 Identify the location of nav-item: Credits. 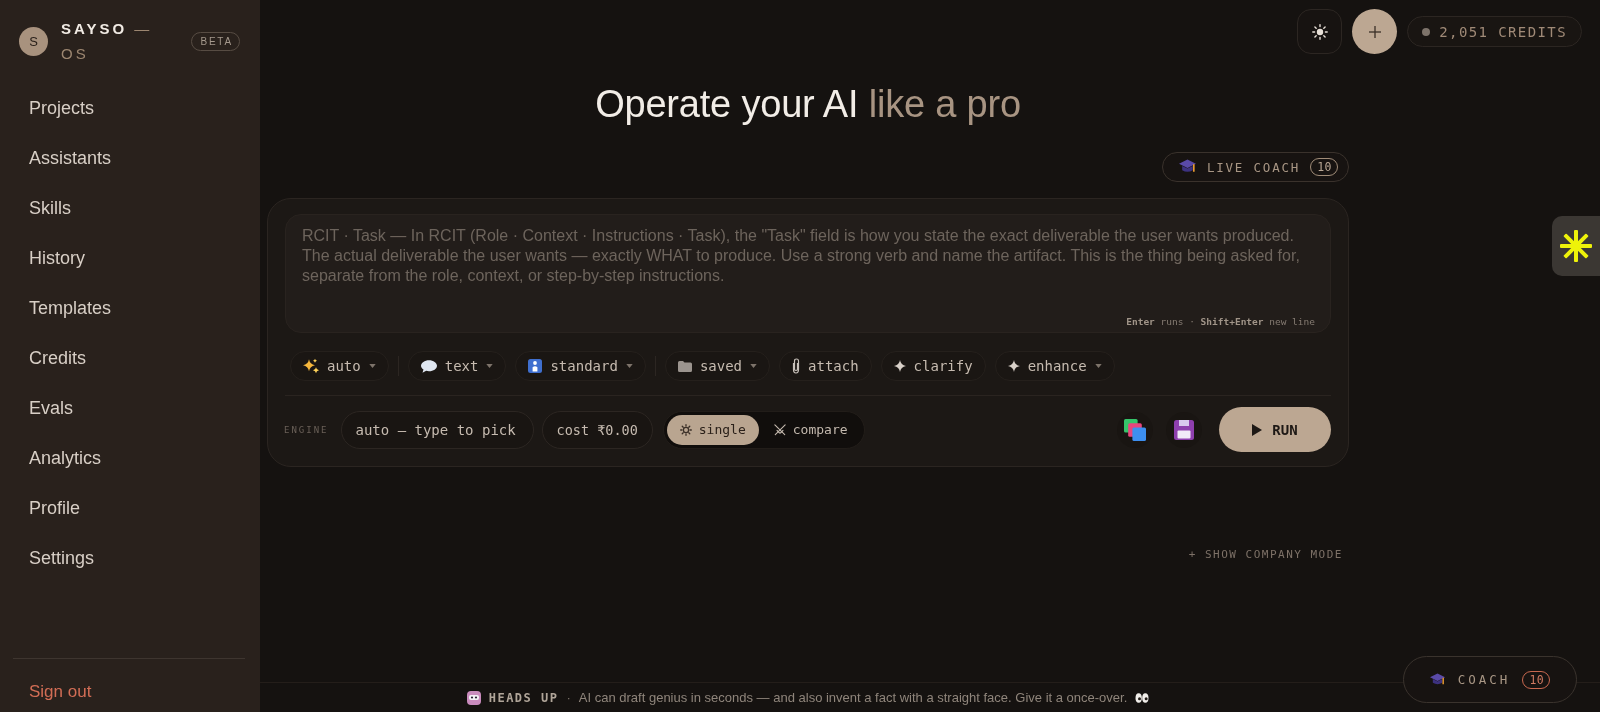
(125, 358).